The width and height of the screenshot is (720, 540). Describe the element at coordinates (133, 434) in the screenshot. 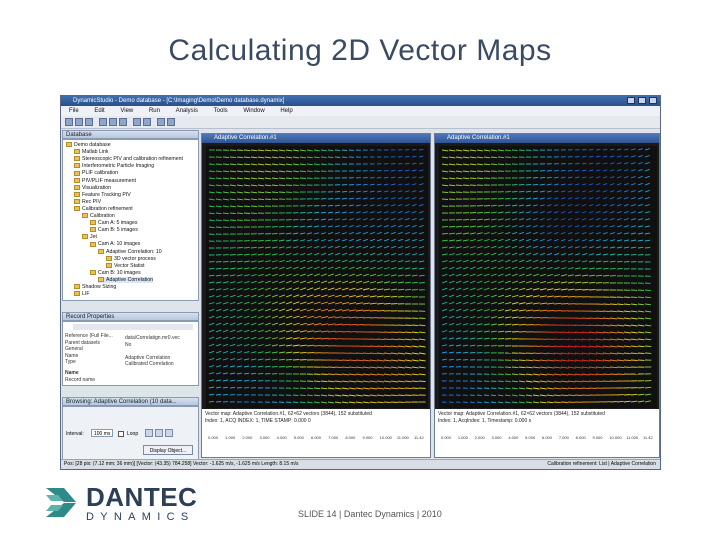

I see `loop-label: Loop` at that location.